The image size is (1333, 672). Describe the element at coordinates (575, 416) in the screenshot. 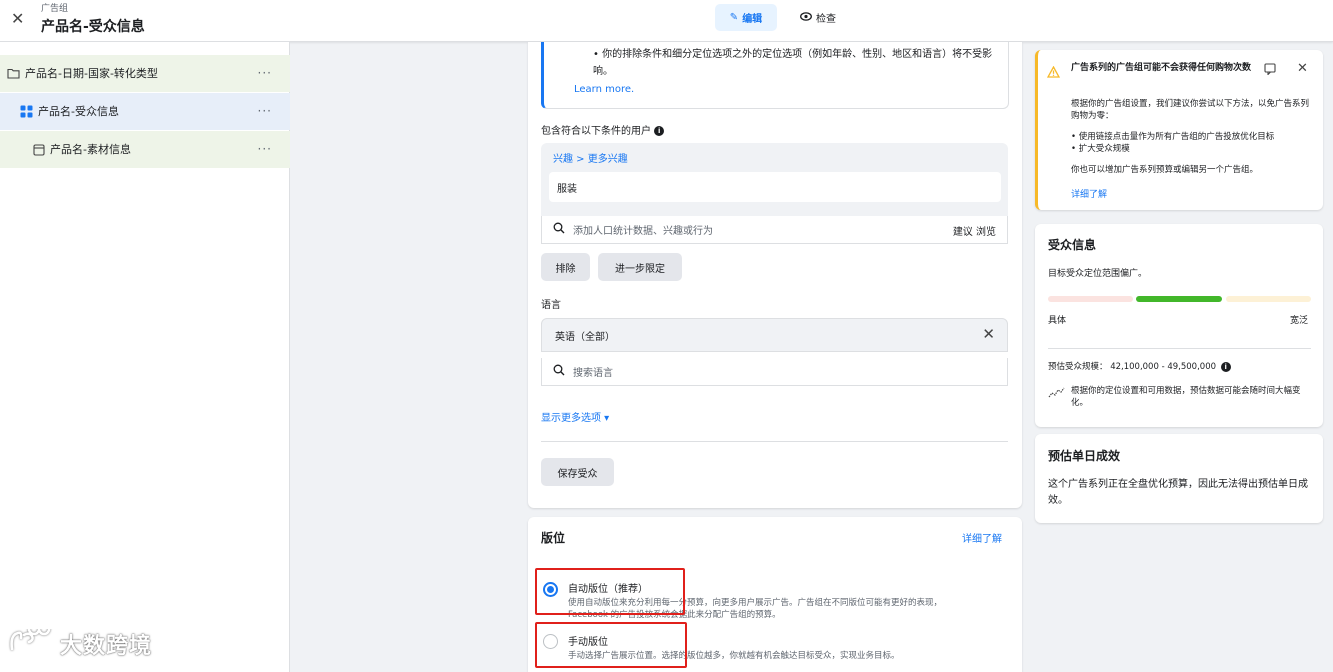

I see `show-more-options-link: 显示更多选项 ▾` at that location.